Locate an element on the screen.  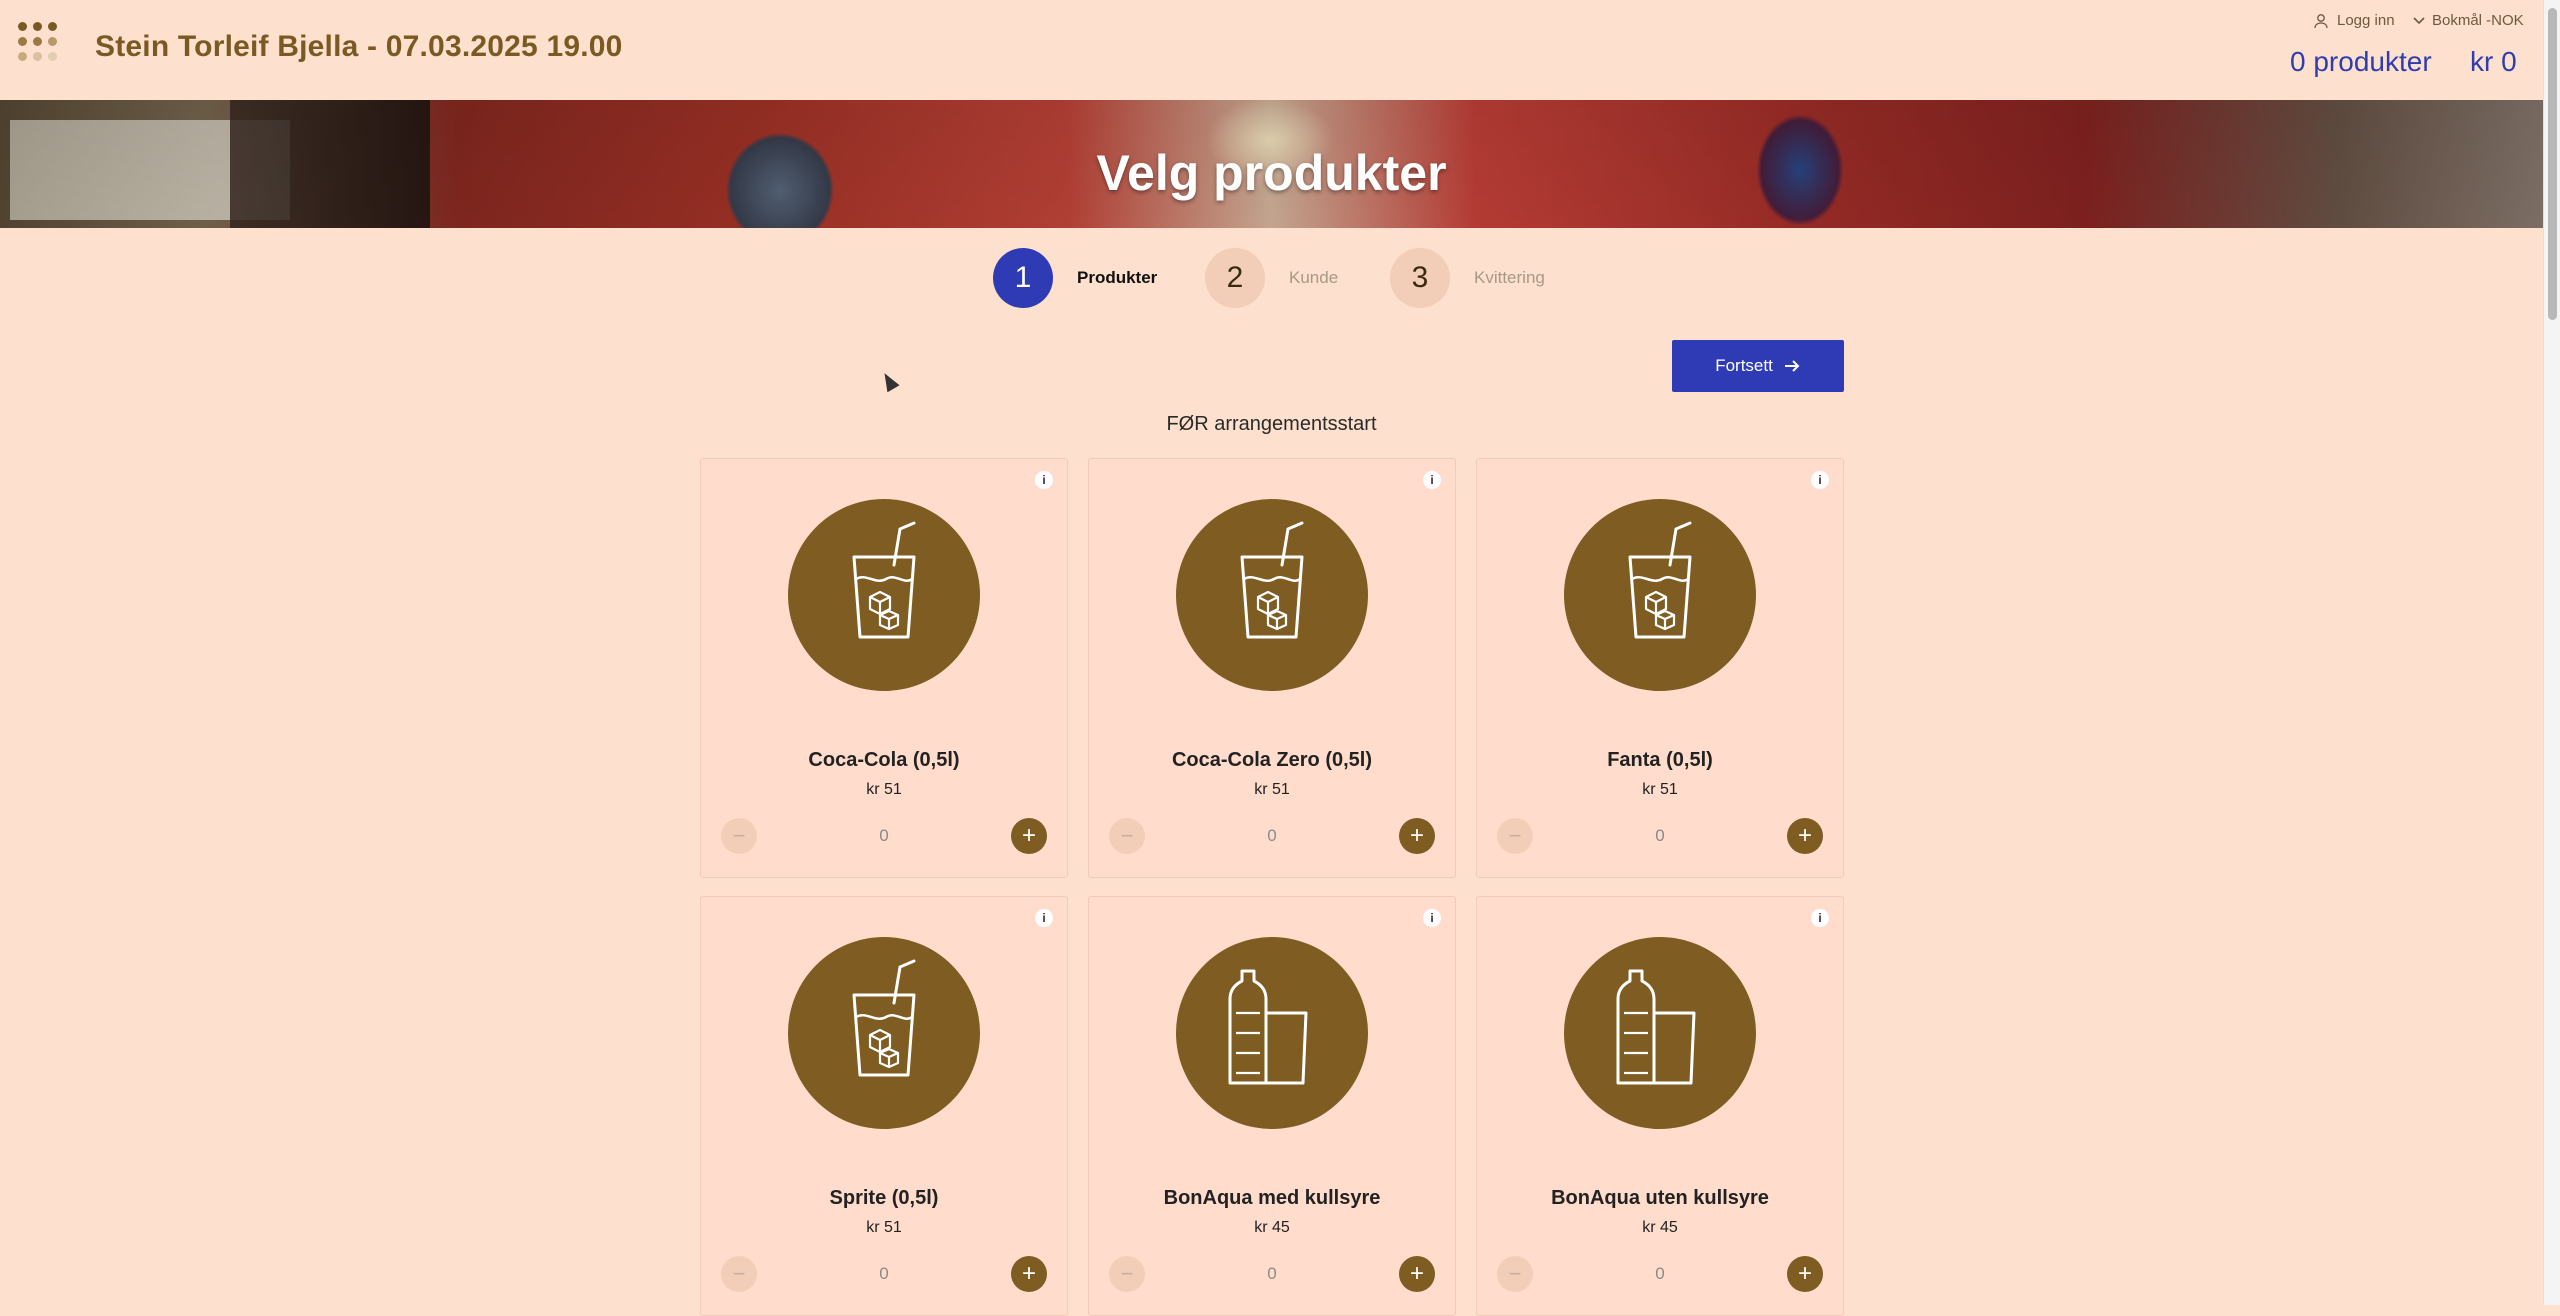
product-name: BonAqua uten kullsyre is located at coordinates (1660, 1198).